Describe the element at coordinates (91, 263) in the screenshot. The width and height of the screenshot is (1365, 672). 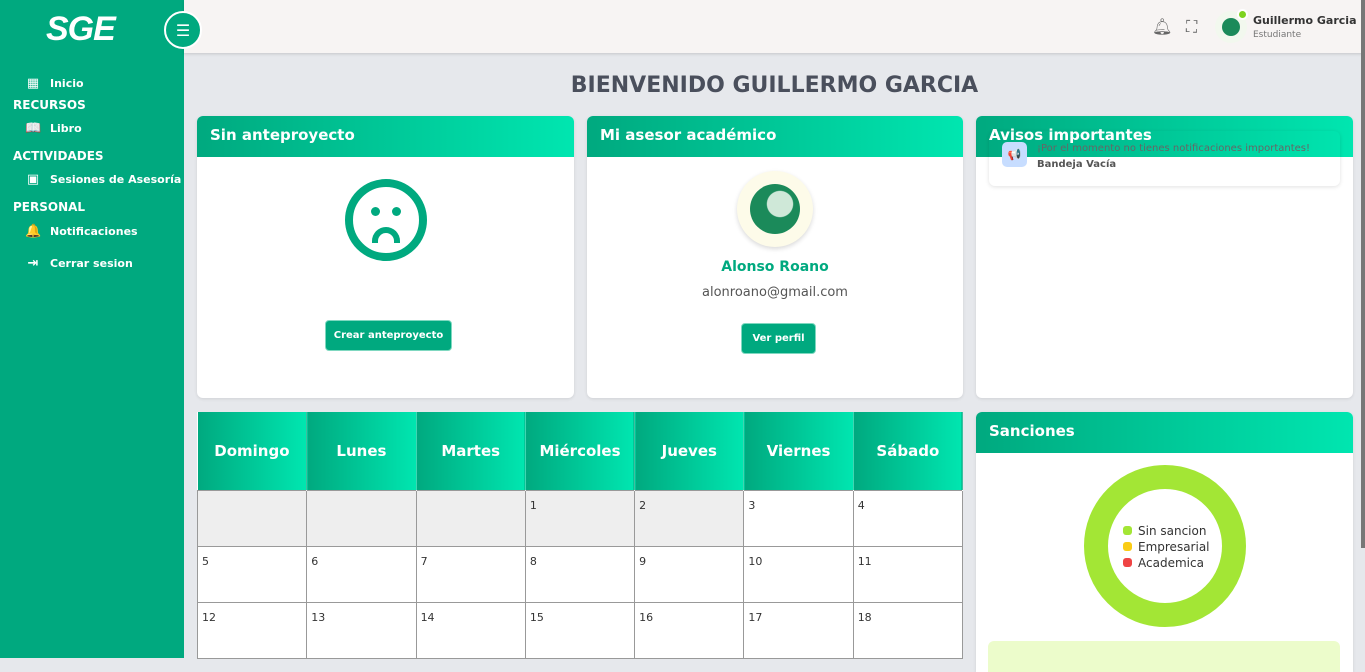
I see `label: Cerrar sesion` at that location.